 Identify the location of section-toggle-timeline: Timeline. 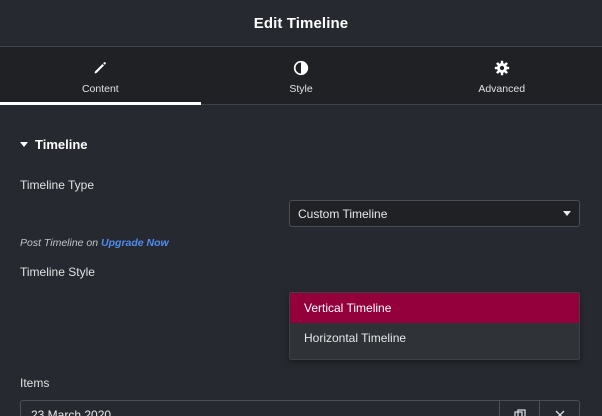
(54, 144).